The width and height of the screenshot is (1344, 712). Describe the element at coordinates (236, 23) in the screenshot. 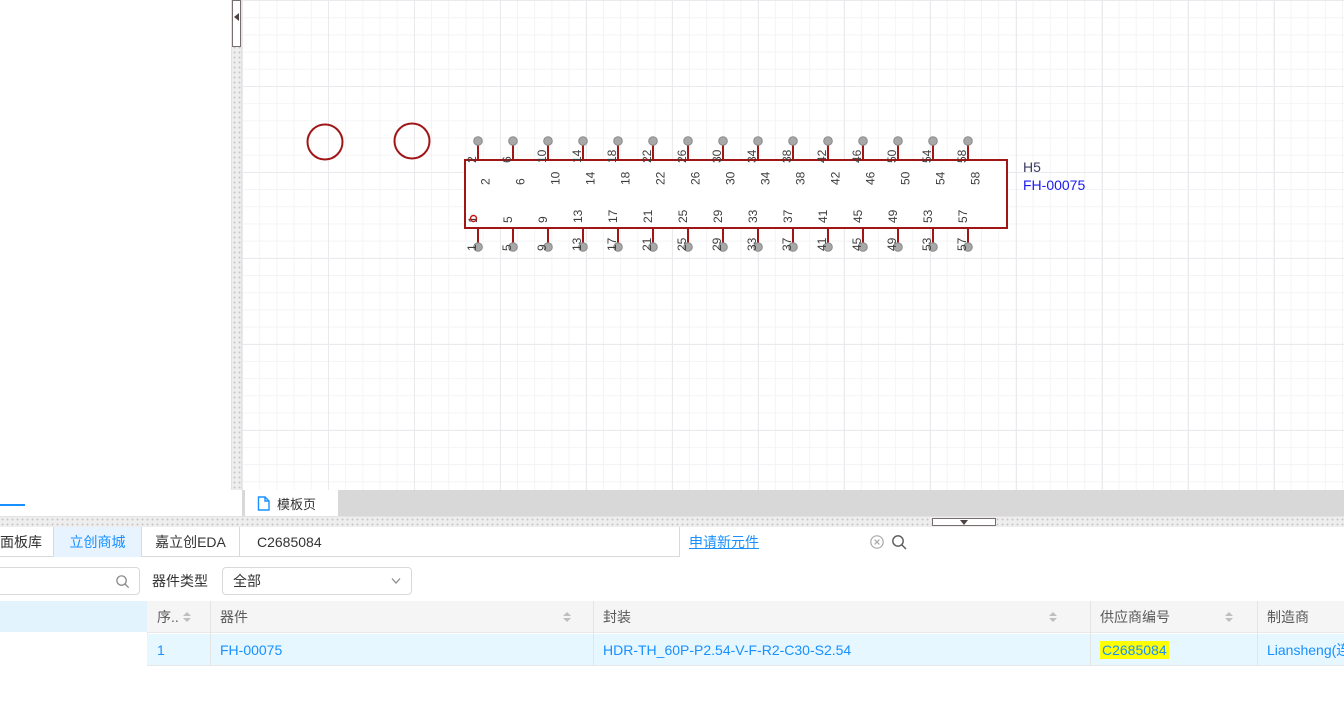

I see `collapse-left-handle` at that location.